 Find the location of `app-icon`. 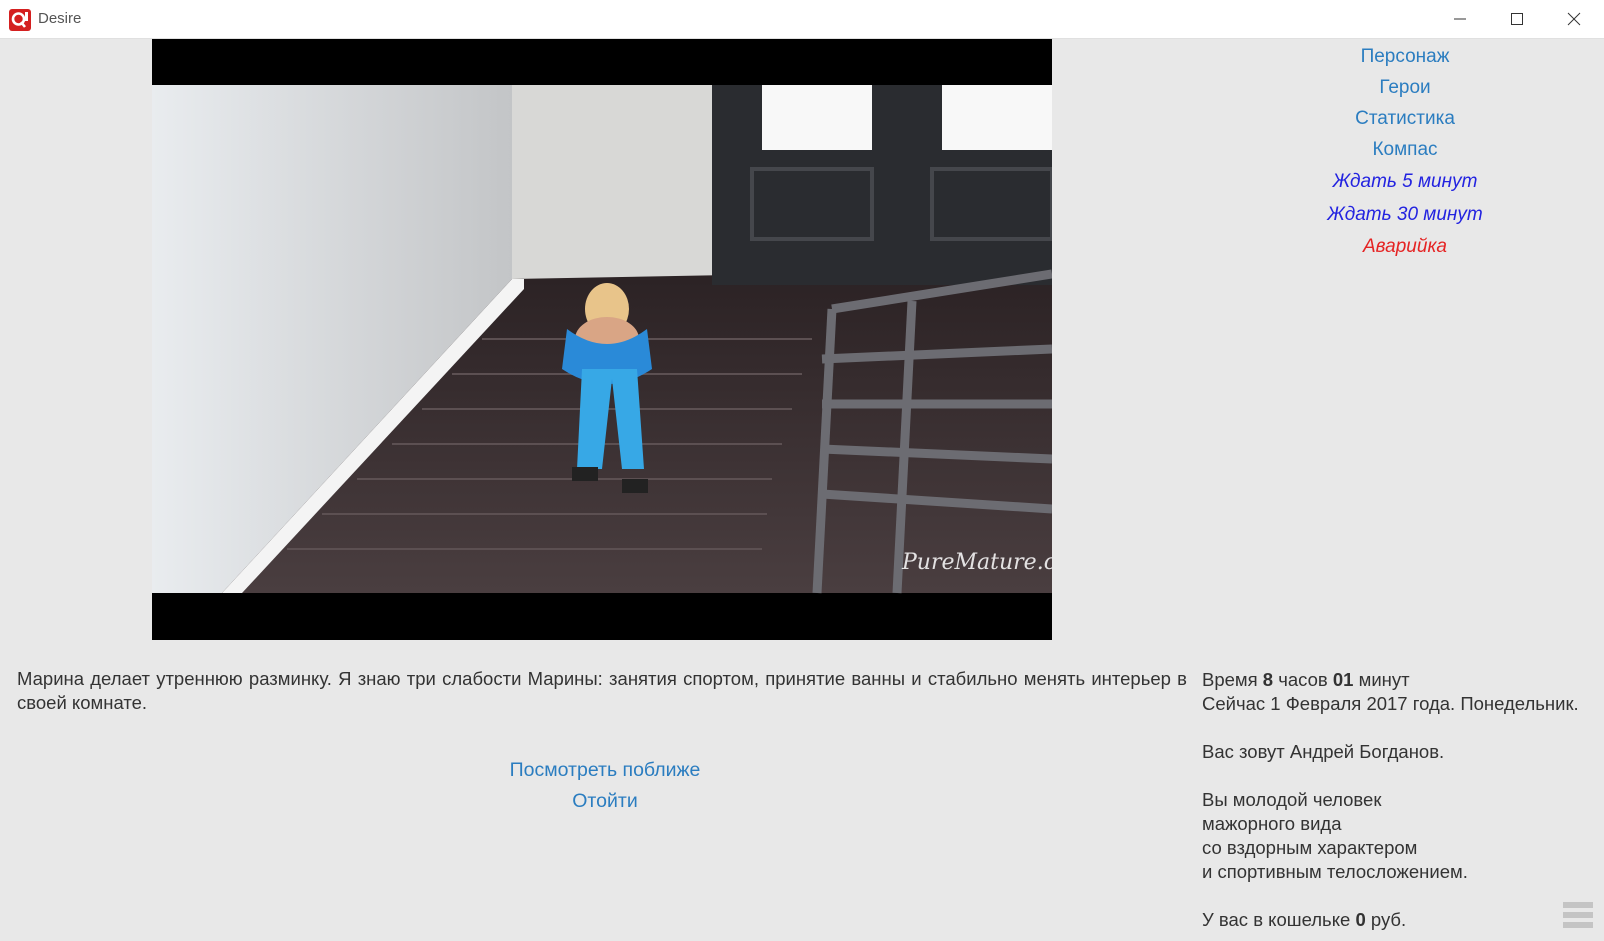

app-icon is located at coordinates (20, 20).